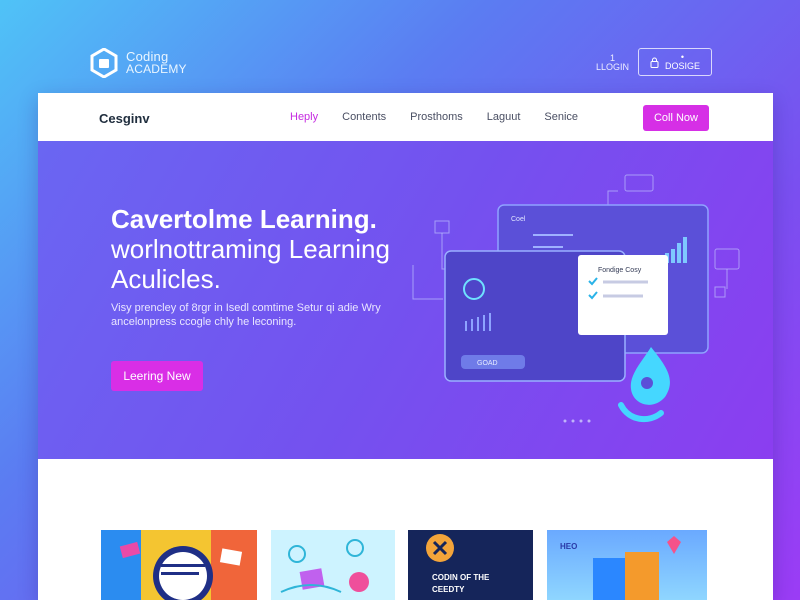  I want to click on lock-icon, so click(654, 62).